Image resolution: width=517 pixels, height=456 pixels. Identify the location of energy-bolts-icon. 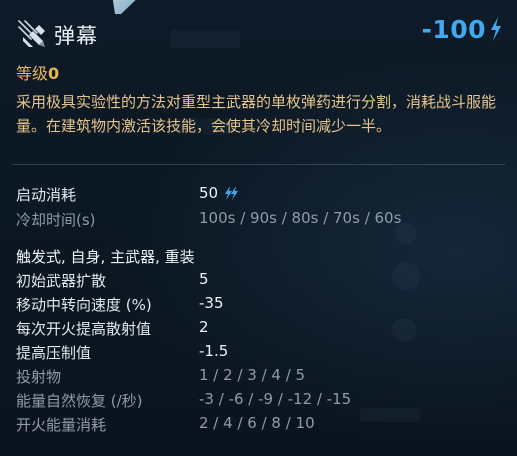
(232, 193).